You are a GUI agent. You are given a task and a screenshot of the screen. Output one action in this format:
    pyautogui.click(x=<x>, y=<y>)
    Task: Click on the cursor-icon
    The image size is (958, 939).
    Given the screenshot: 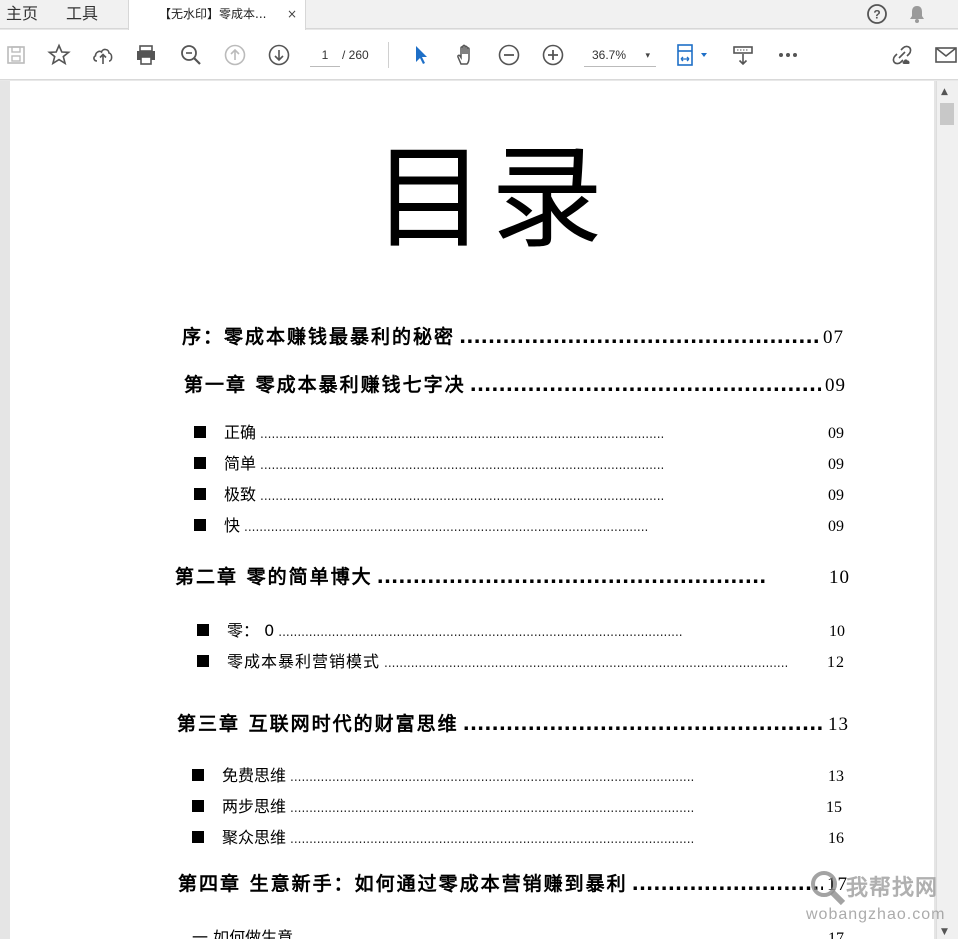 What is the action you would take?
    pyautogui.click(x=421, y=55)
    